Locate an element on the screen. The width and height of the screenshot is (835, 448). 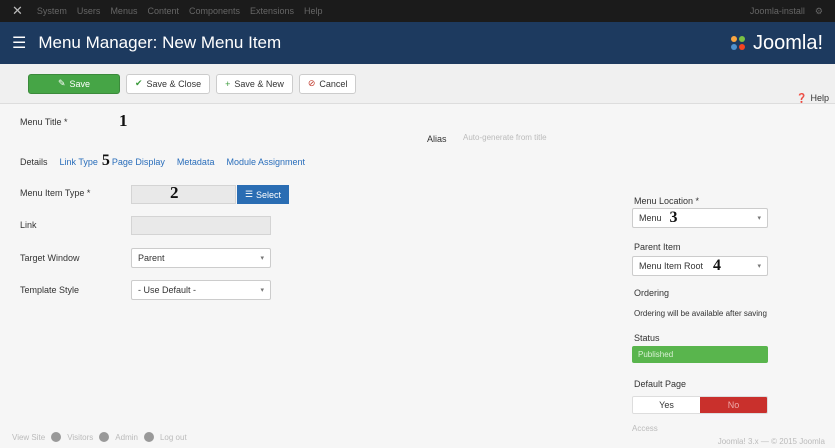
logout-link: Log out is located at coordinates (173, 437).